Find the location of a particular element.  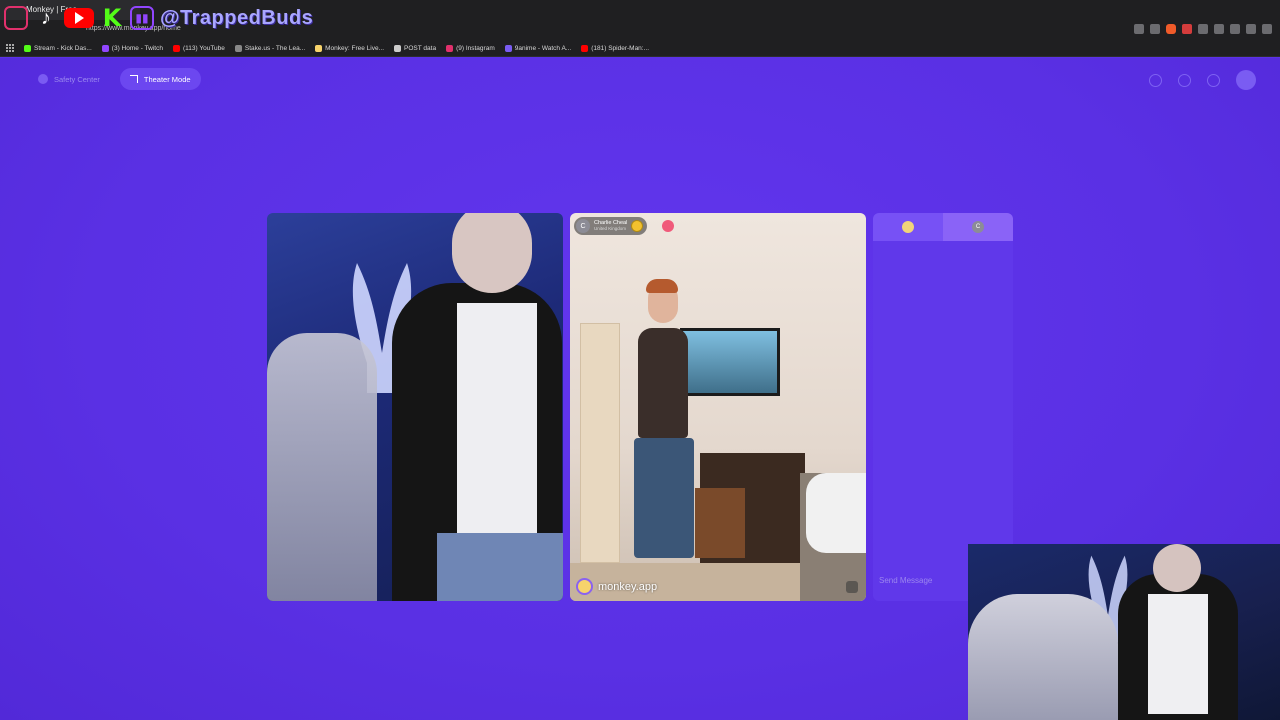

wallet-icon is located at coordinates (1235, 29).